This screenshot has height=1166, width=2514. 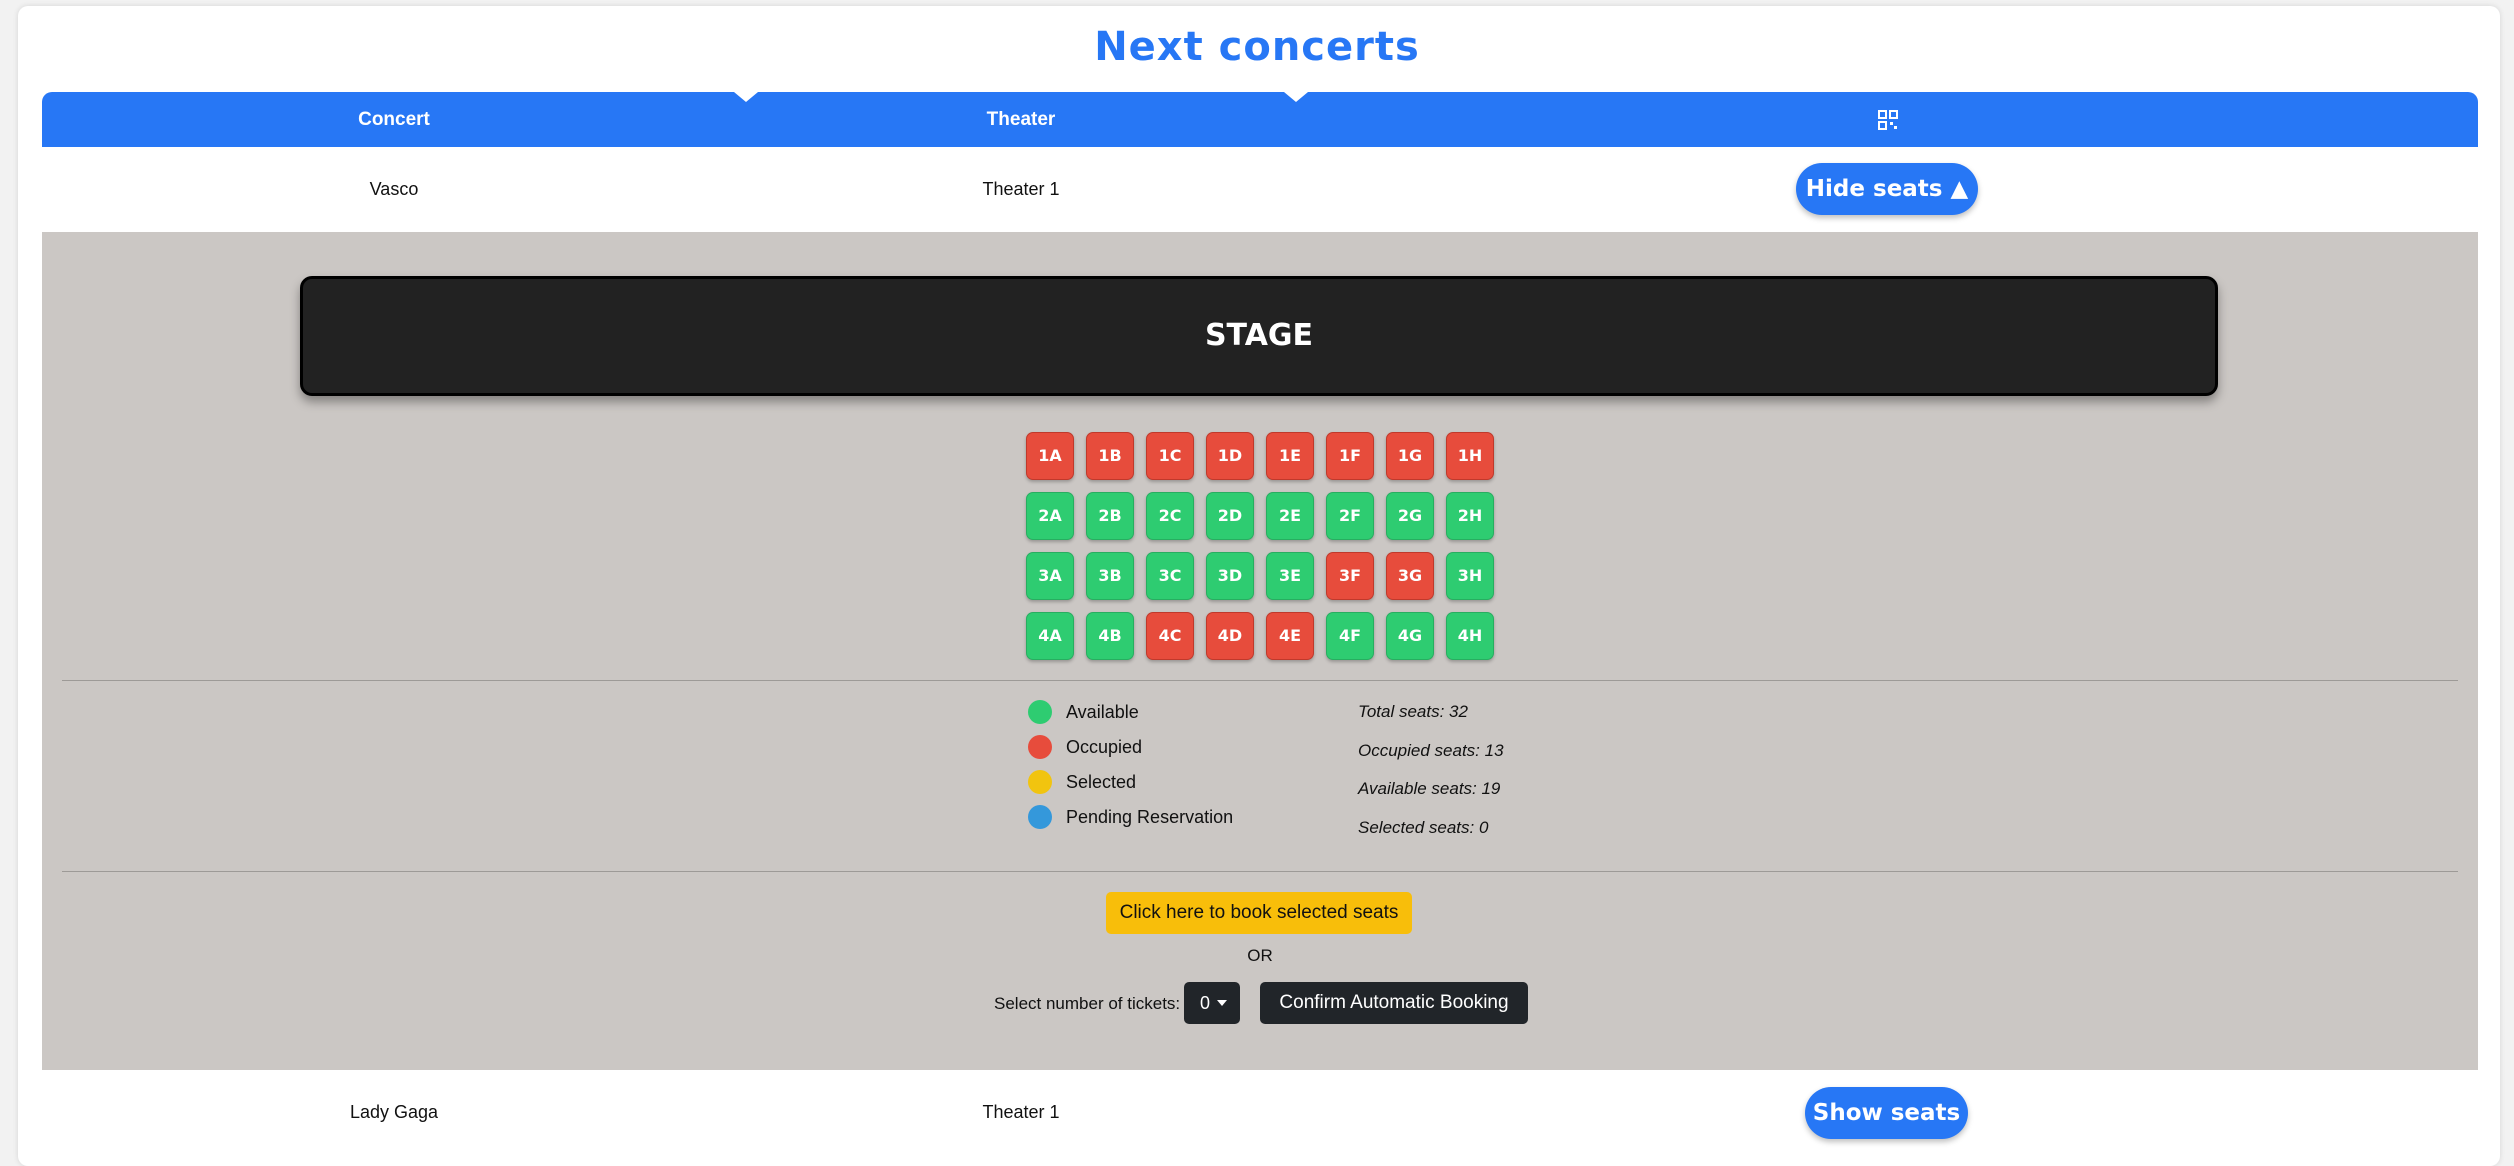 What do you see at coordinates (1230, 576) in the screenshot?
I see `seat-3D: 3D` at bounding box center [1230, 576].